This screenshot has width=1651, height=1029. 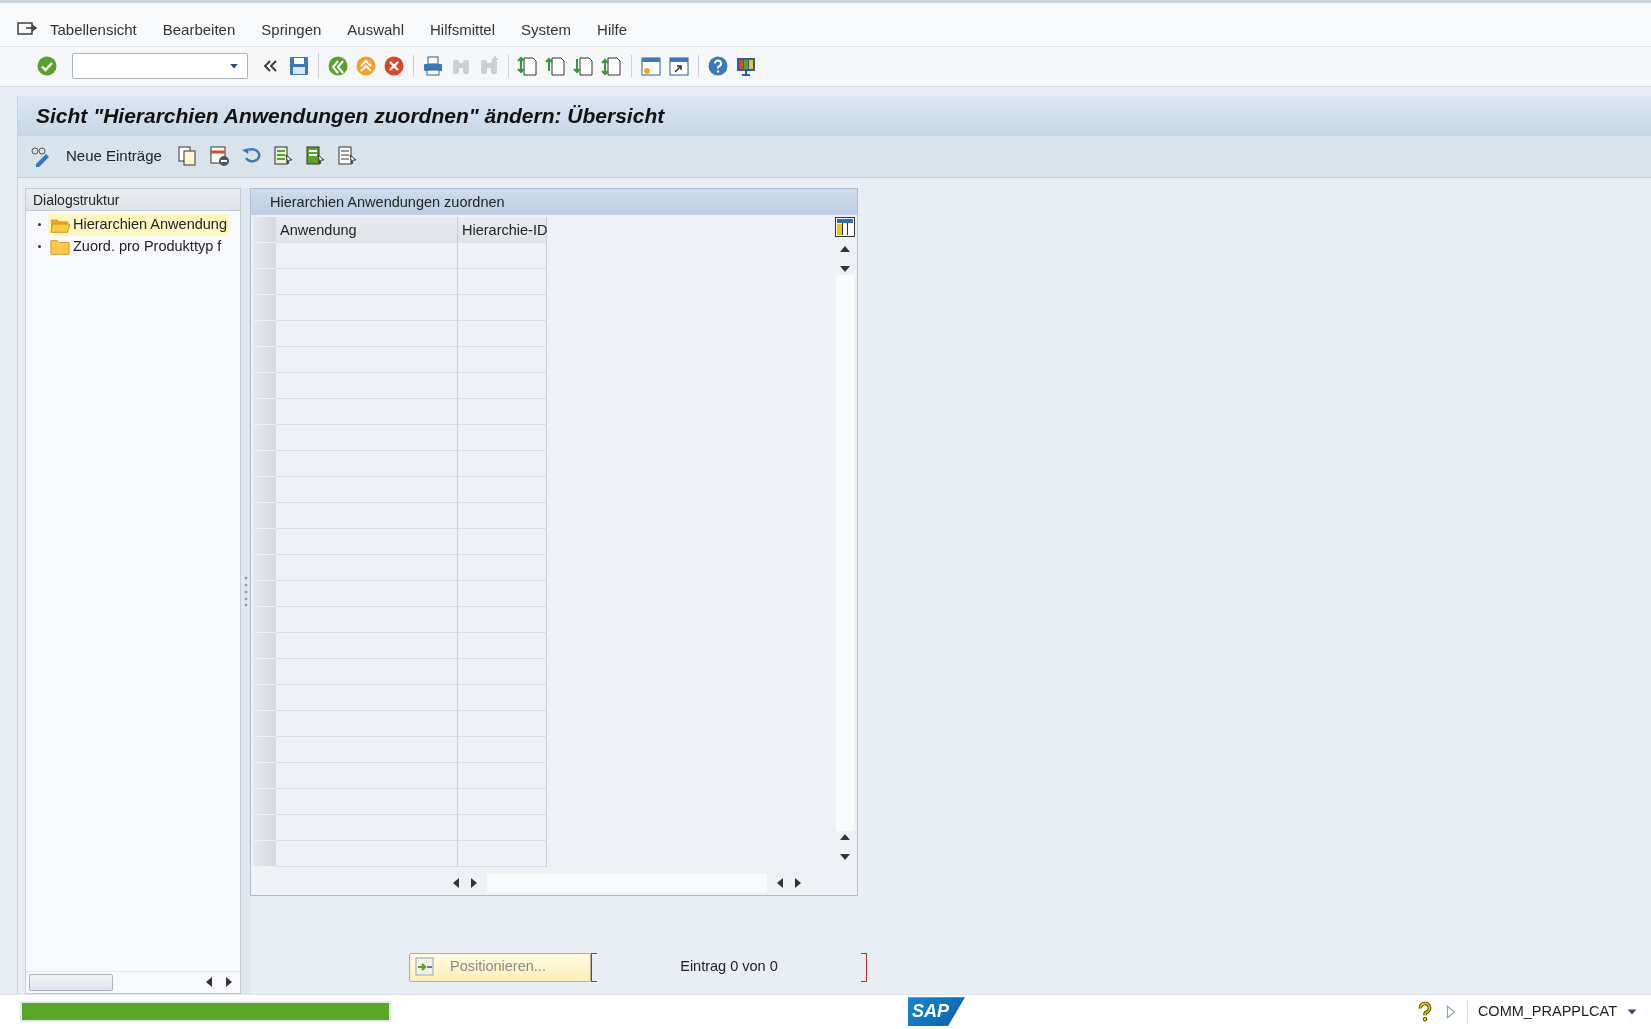 I want to click on double-chevron-circle-icon, so click(x=338, y=66).